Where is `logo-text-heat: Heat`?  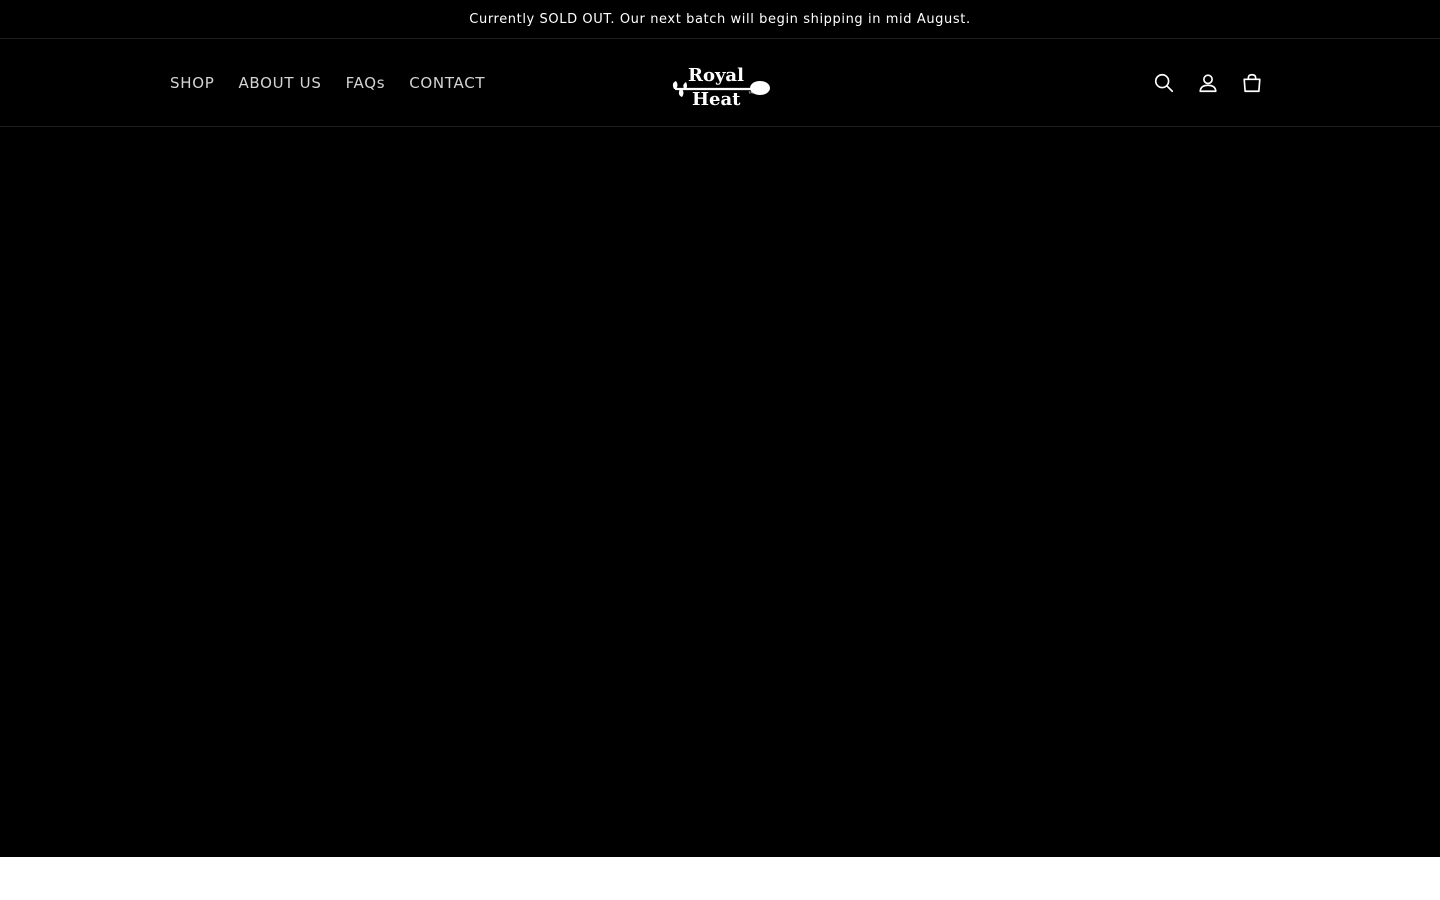
logo-text-heat: Heat is located at coordinates (716, 99).